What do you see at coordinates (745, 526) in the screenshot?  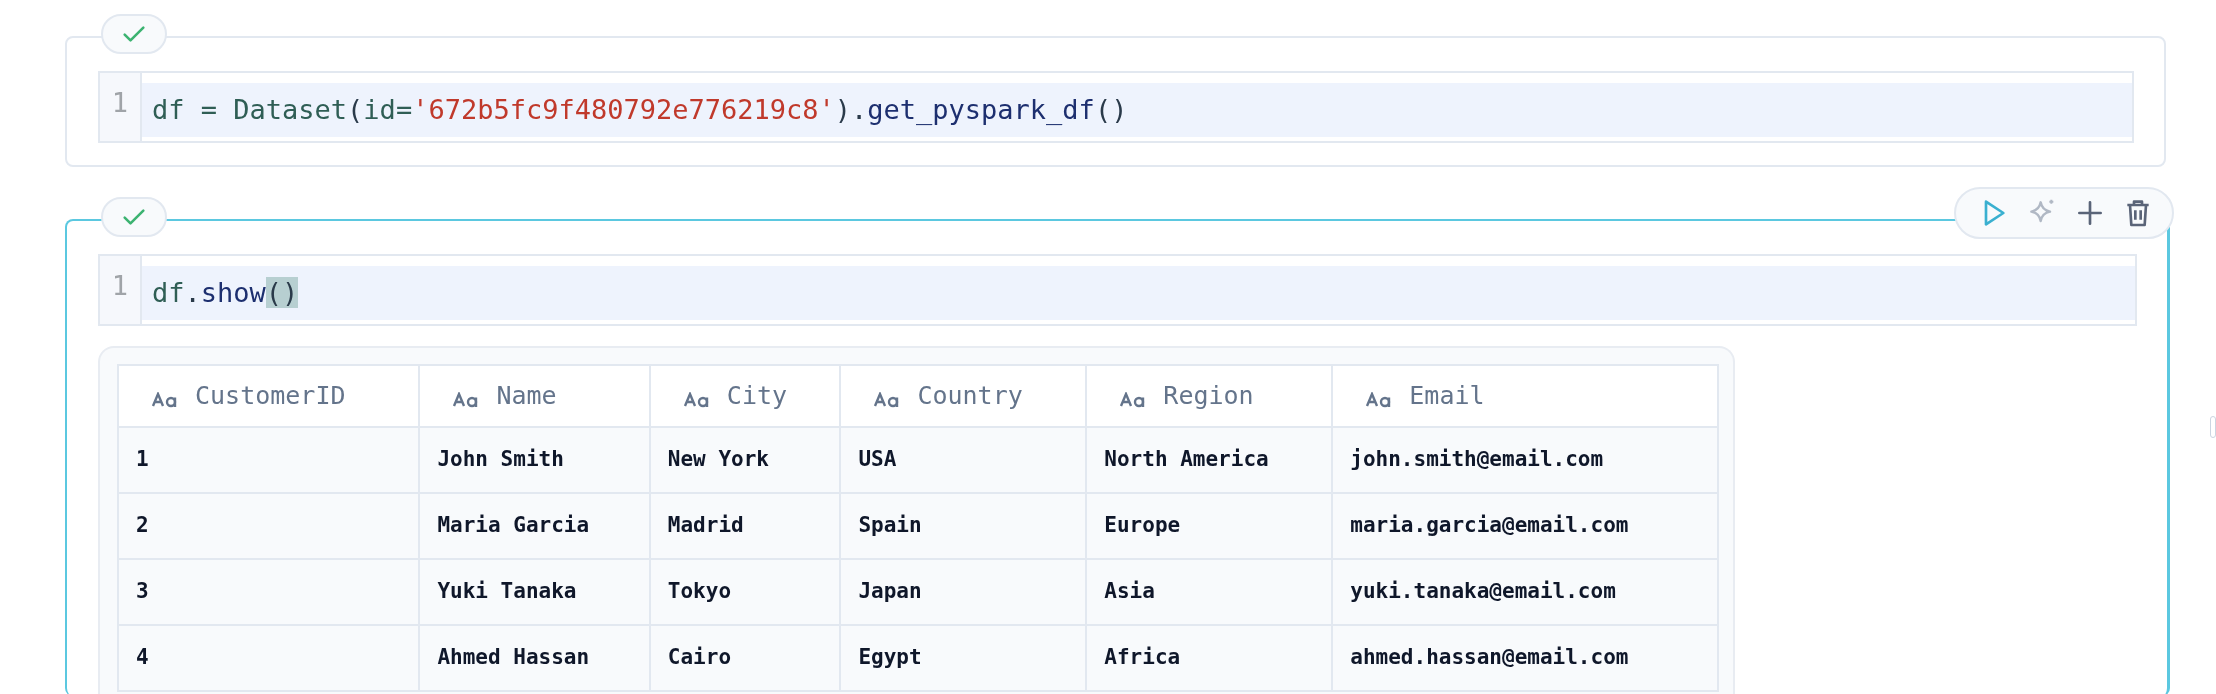 I see `table-cell: Madrid` at bounding box center [745, 526].